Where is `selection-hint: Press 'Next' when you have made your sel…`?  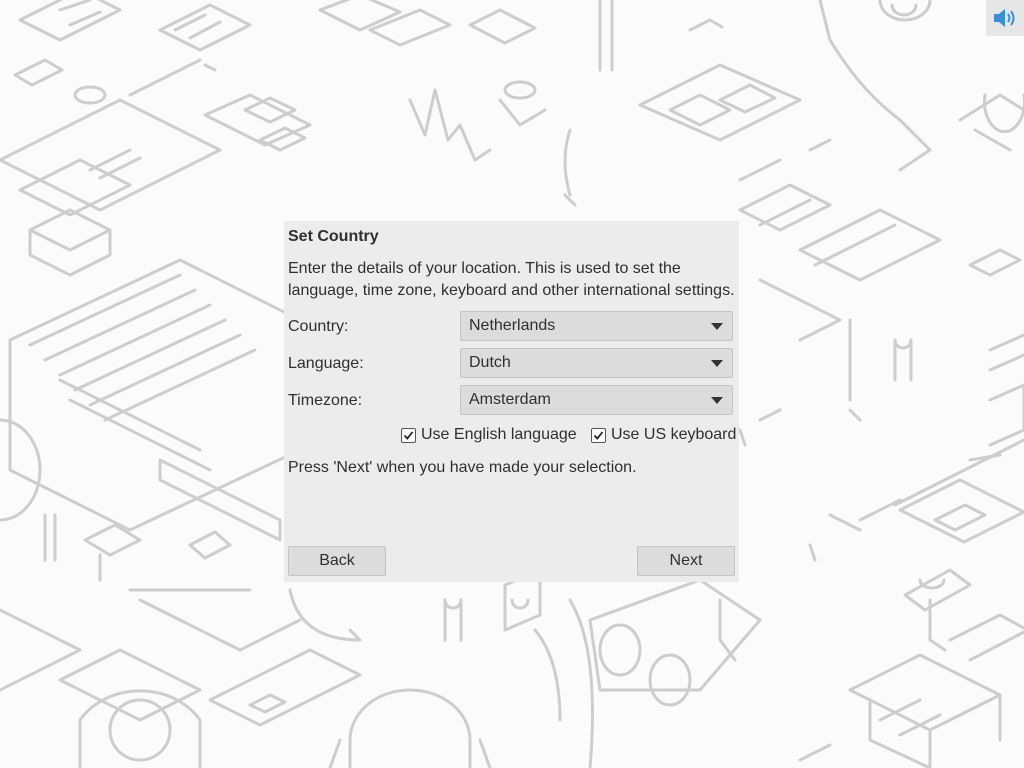
selection-hint: Press 'Next' when you have made your sel… is located at coordinates (462, 467).